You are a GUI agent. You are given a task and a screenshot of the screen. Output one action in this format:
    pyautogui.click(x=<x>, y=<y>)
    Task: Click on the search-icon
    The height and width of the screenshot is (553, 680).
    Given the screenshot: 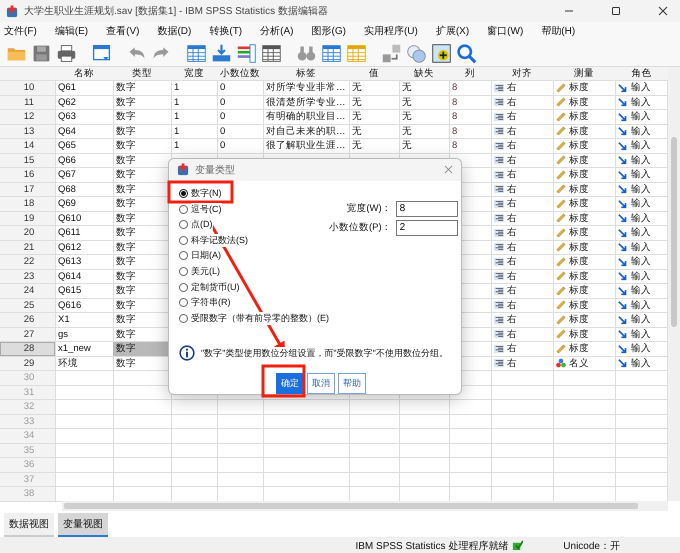 What is the action you would take?
    pyautogui.click(x=466, y=53)
    